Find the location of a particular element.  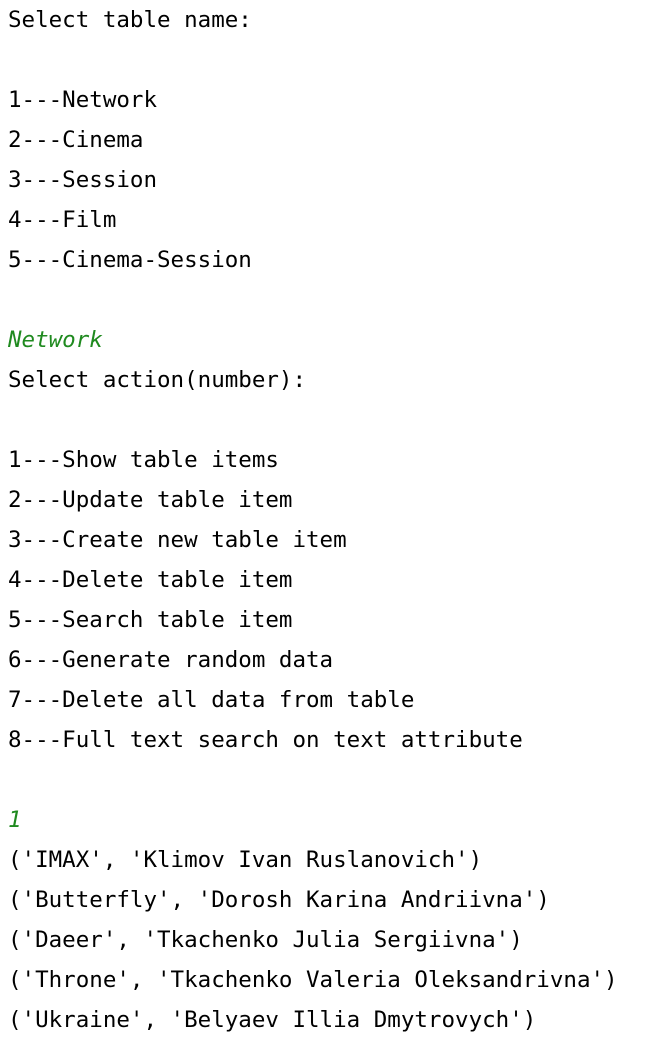

table-menu-option: 2---Cinema is located at coordinates (76, 140).